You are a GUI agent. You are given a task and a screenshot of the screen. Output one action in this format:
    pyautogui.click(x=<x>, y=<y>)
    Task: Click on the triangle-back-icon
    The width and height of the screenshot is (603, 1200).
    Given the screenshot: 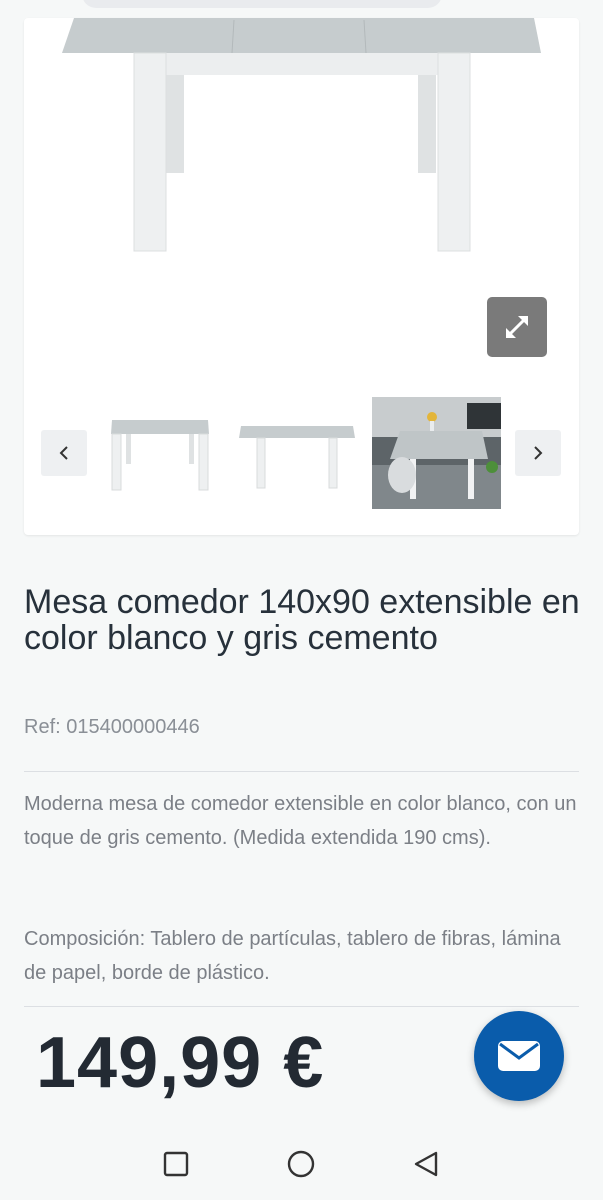 What is the action you would take?
    pyautogui.click(x=426, y=1164)
    